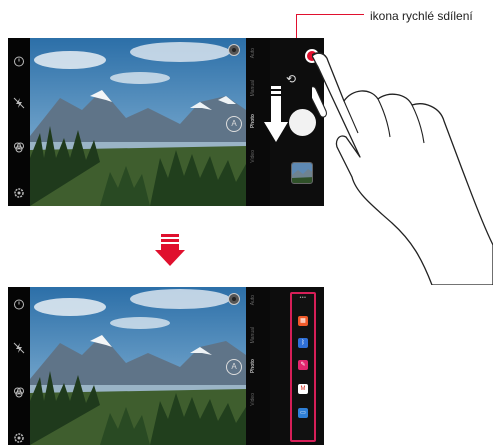  What do you see at coordinates (303, 389) in the screenshot?
I see `gmail-icon: M` at bounding box center [303, 389].